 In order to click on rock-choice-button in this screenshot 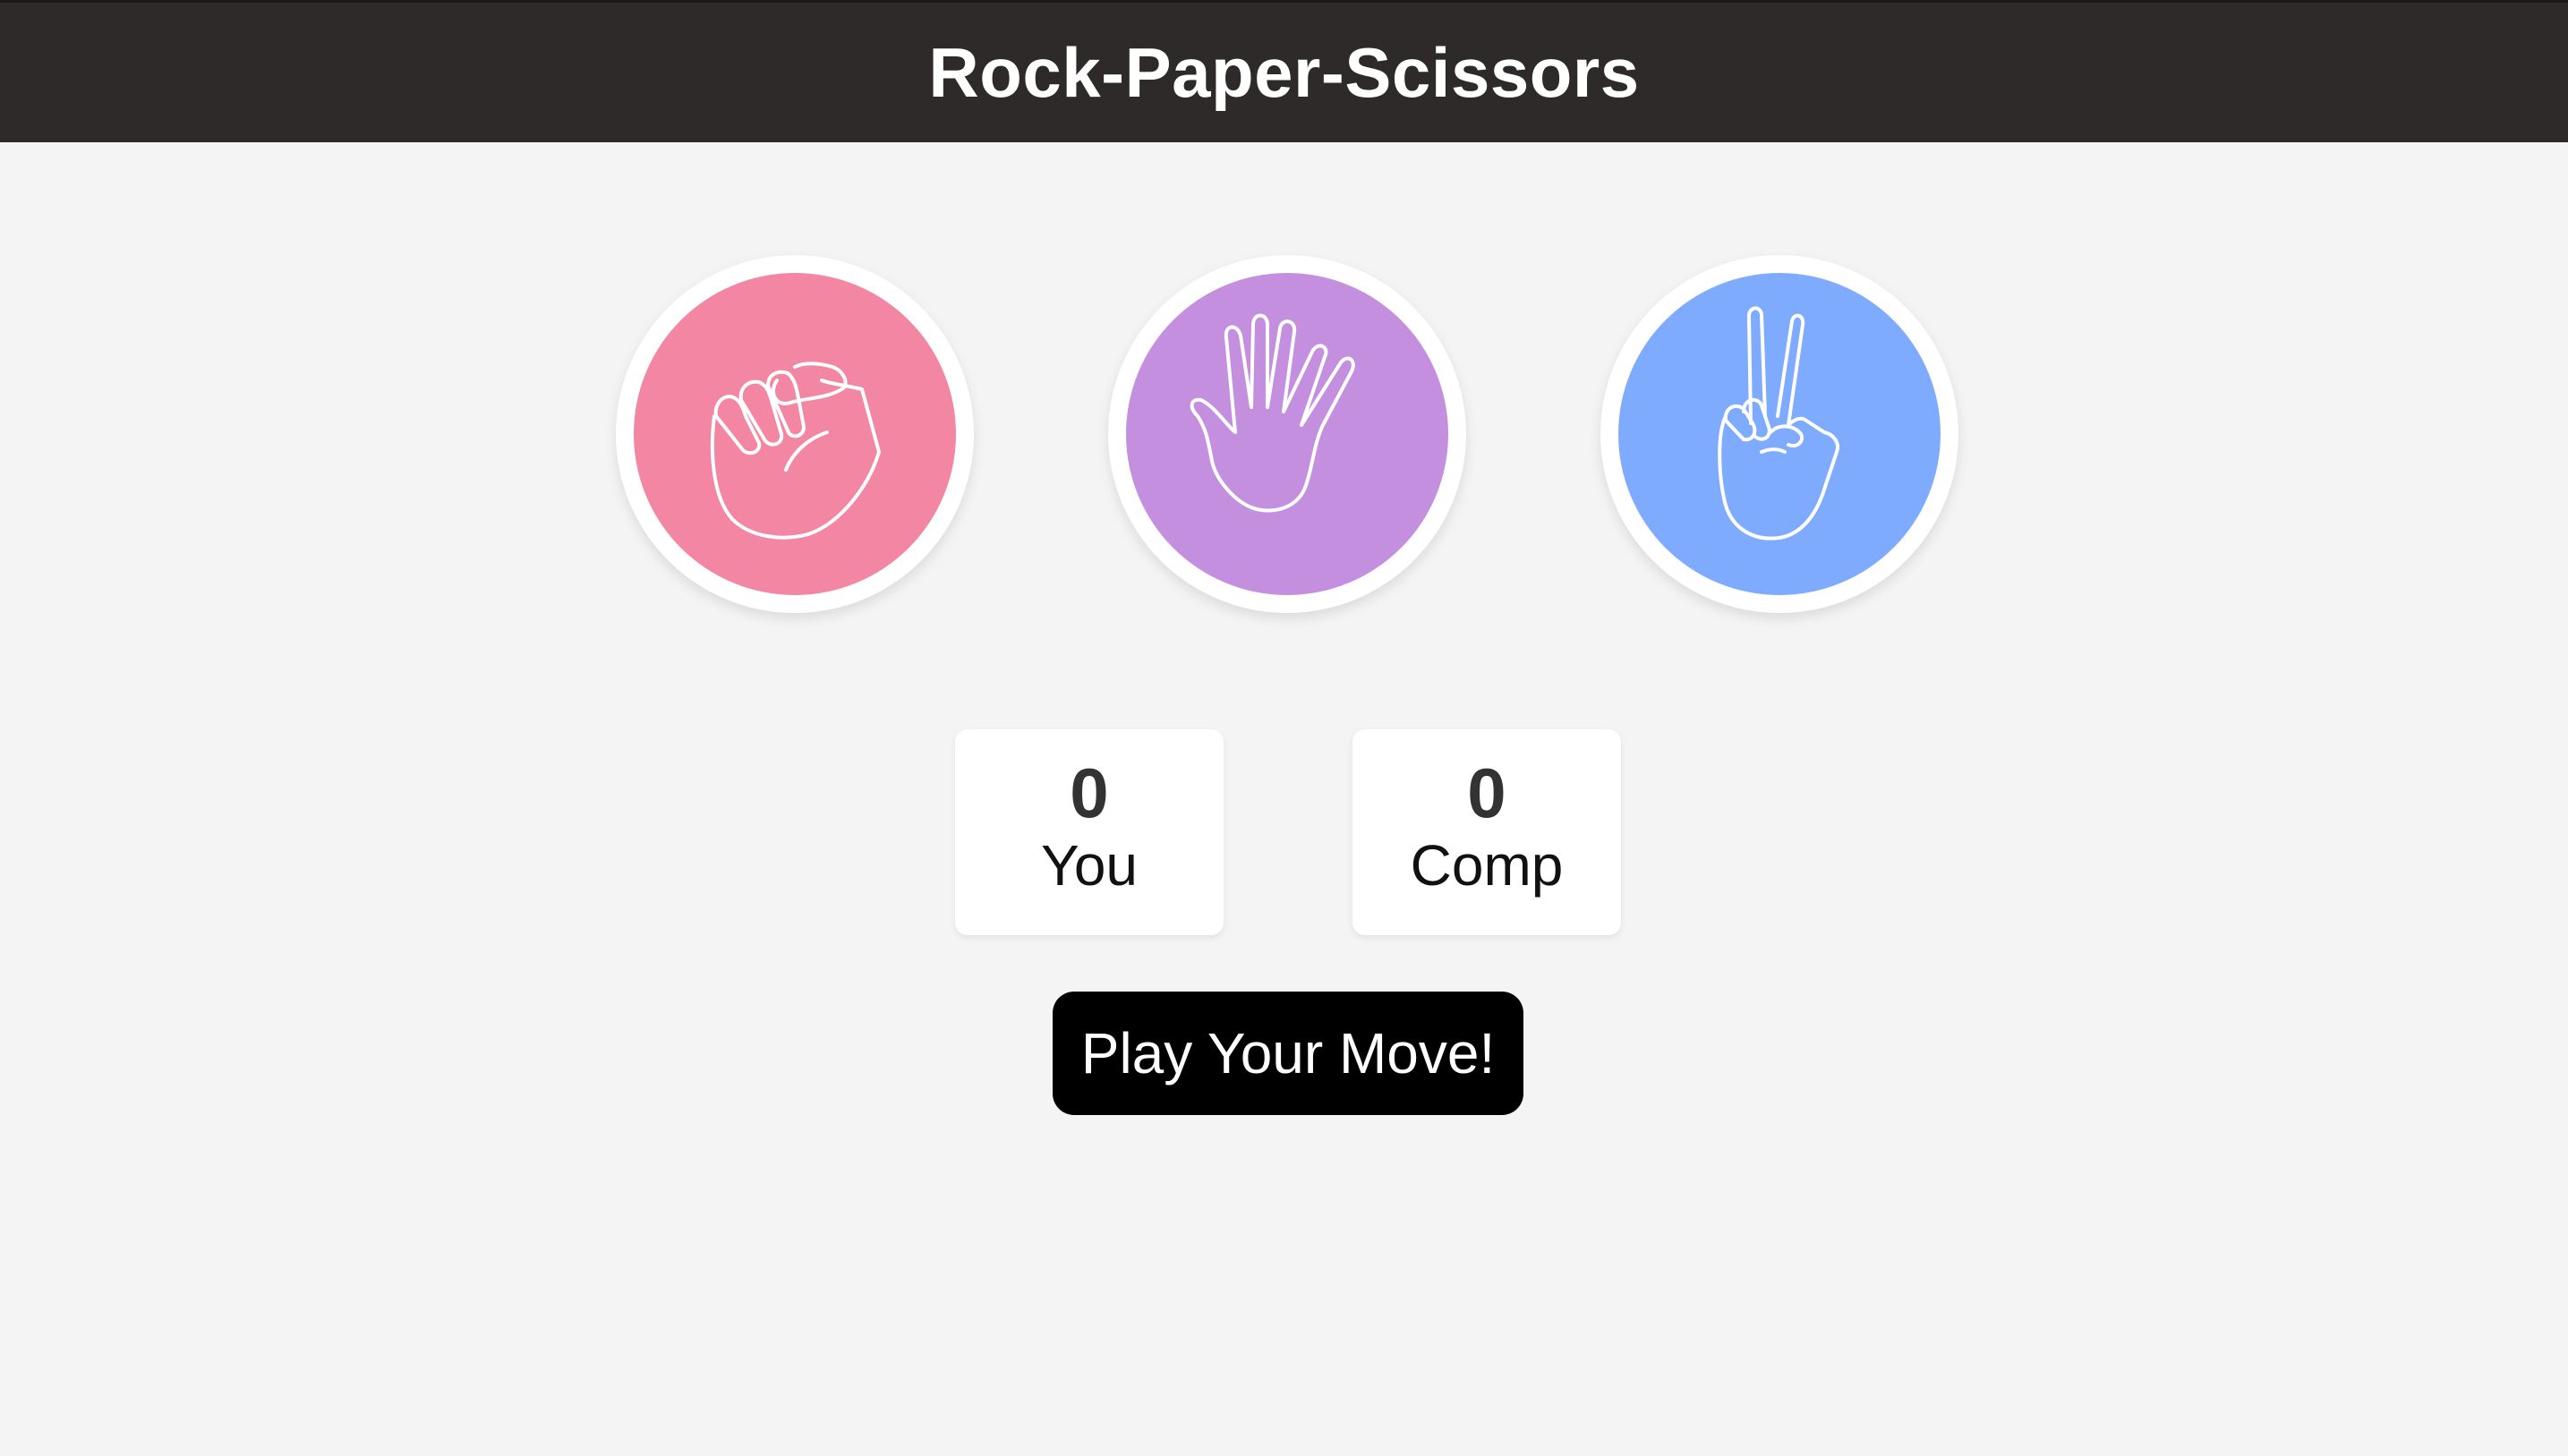, I will do `click(795, 434)`.